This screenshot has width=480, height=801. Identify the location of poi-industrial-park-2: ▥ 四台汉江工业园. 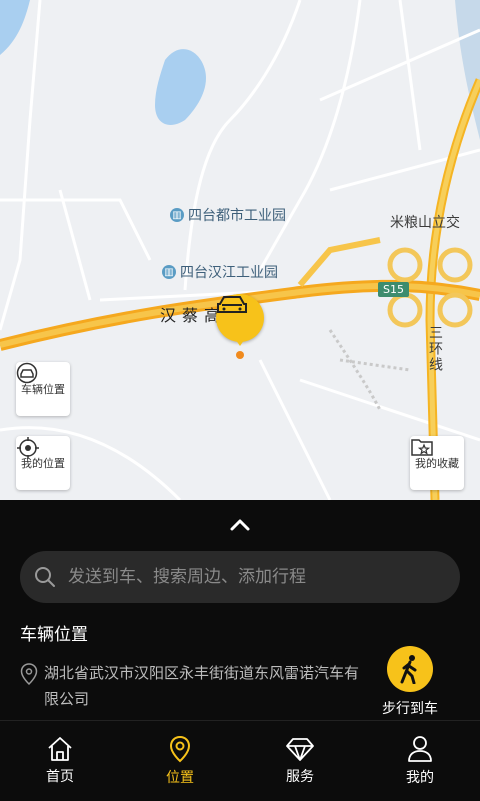
(220, 272).